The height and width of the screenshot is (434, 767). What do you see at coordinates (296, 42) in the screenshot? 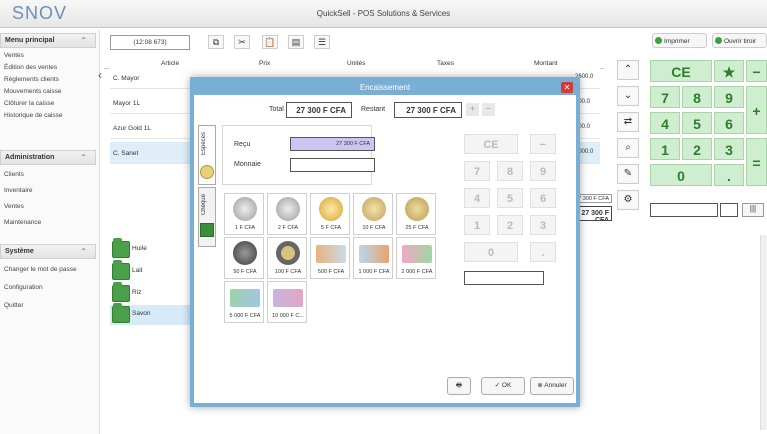
I see `document-icon: ▤` at bounding box center [296, 42].